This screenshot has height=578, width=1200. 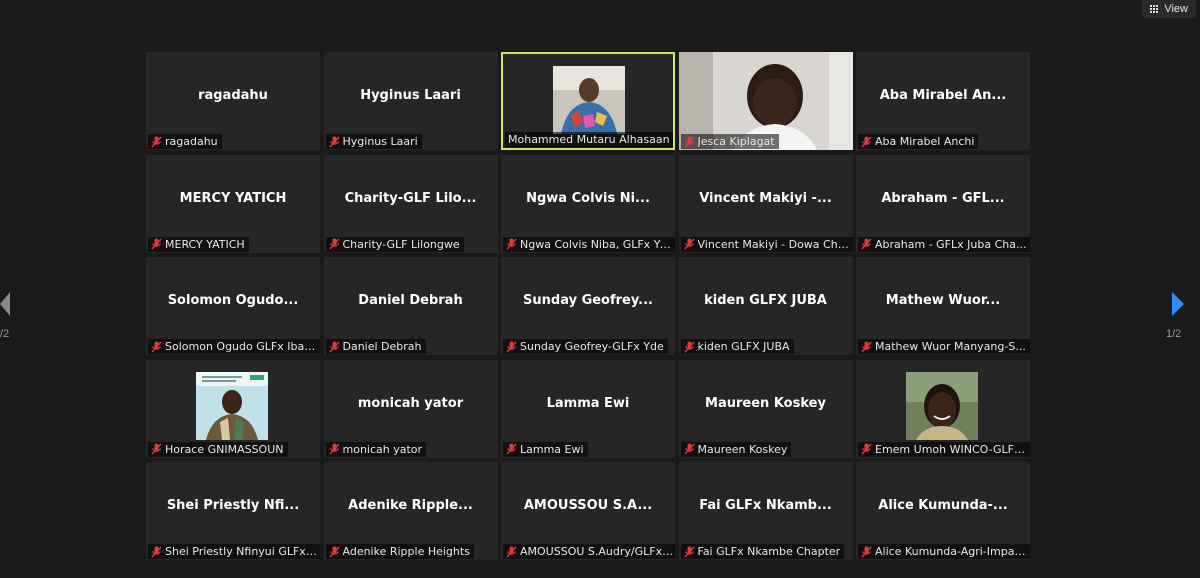 I want to click on participant-display-name: ragadahu, so click(x=233, y=95).